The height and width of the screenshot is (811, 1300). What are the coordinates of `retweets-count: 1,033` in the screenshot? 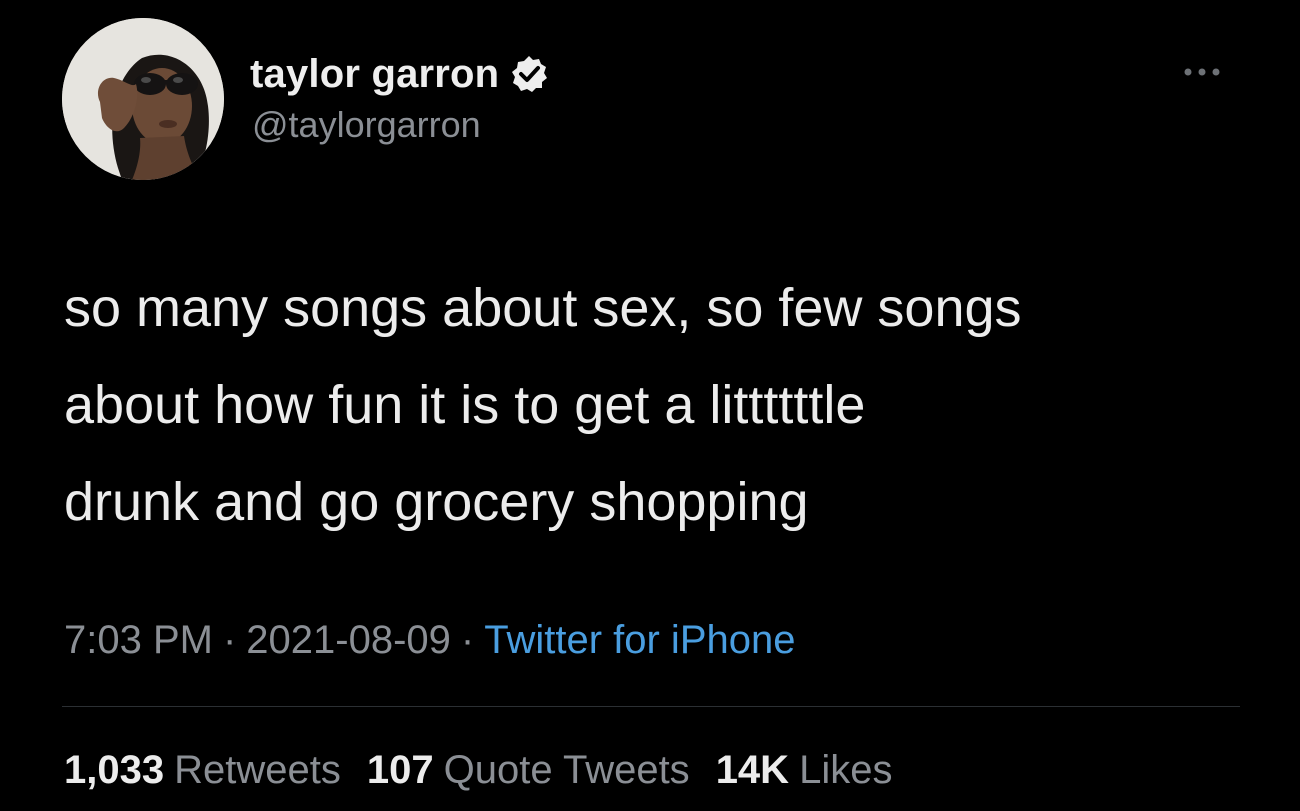 It's located at (114, 769).